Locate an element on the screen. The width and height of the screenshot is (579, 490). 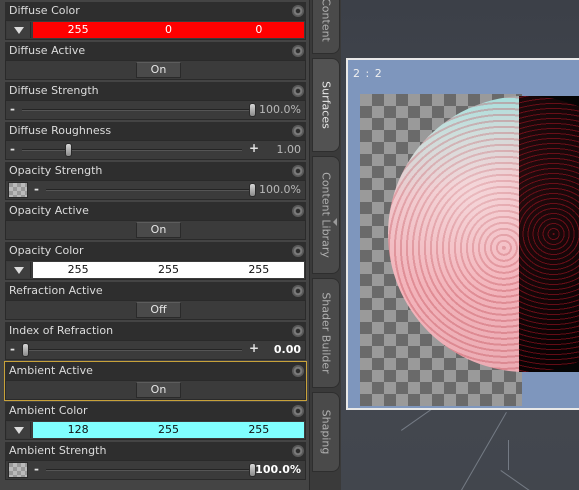
property-header: Diffuse Roughness is located at coordinates (155, 131).